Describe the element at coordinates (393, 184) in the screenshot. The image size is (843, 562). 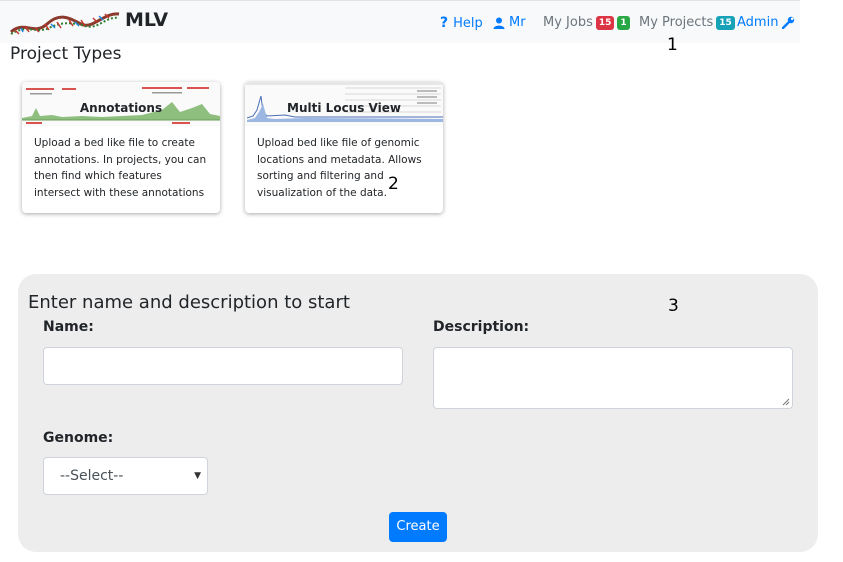
I see `annotation-marker-2: 2` at that location.